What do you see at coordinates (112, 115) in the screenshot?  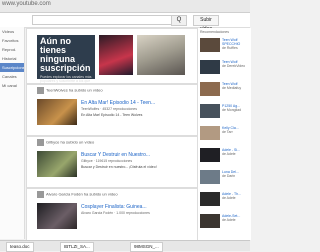 I see `video-description: En Alta Mar! Episodio 14 - Teen Wolves` at bounding box center [112, 115].